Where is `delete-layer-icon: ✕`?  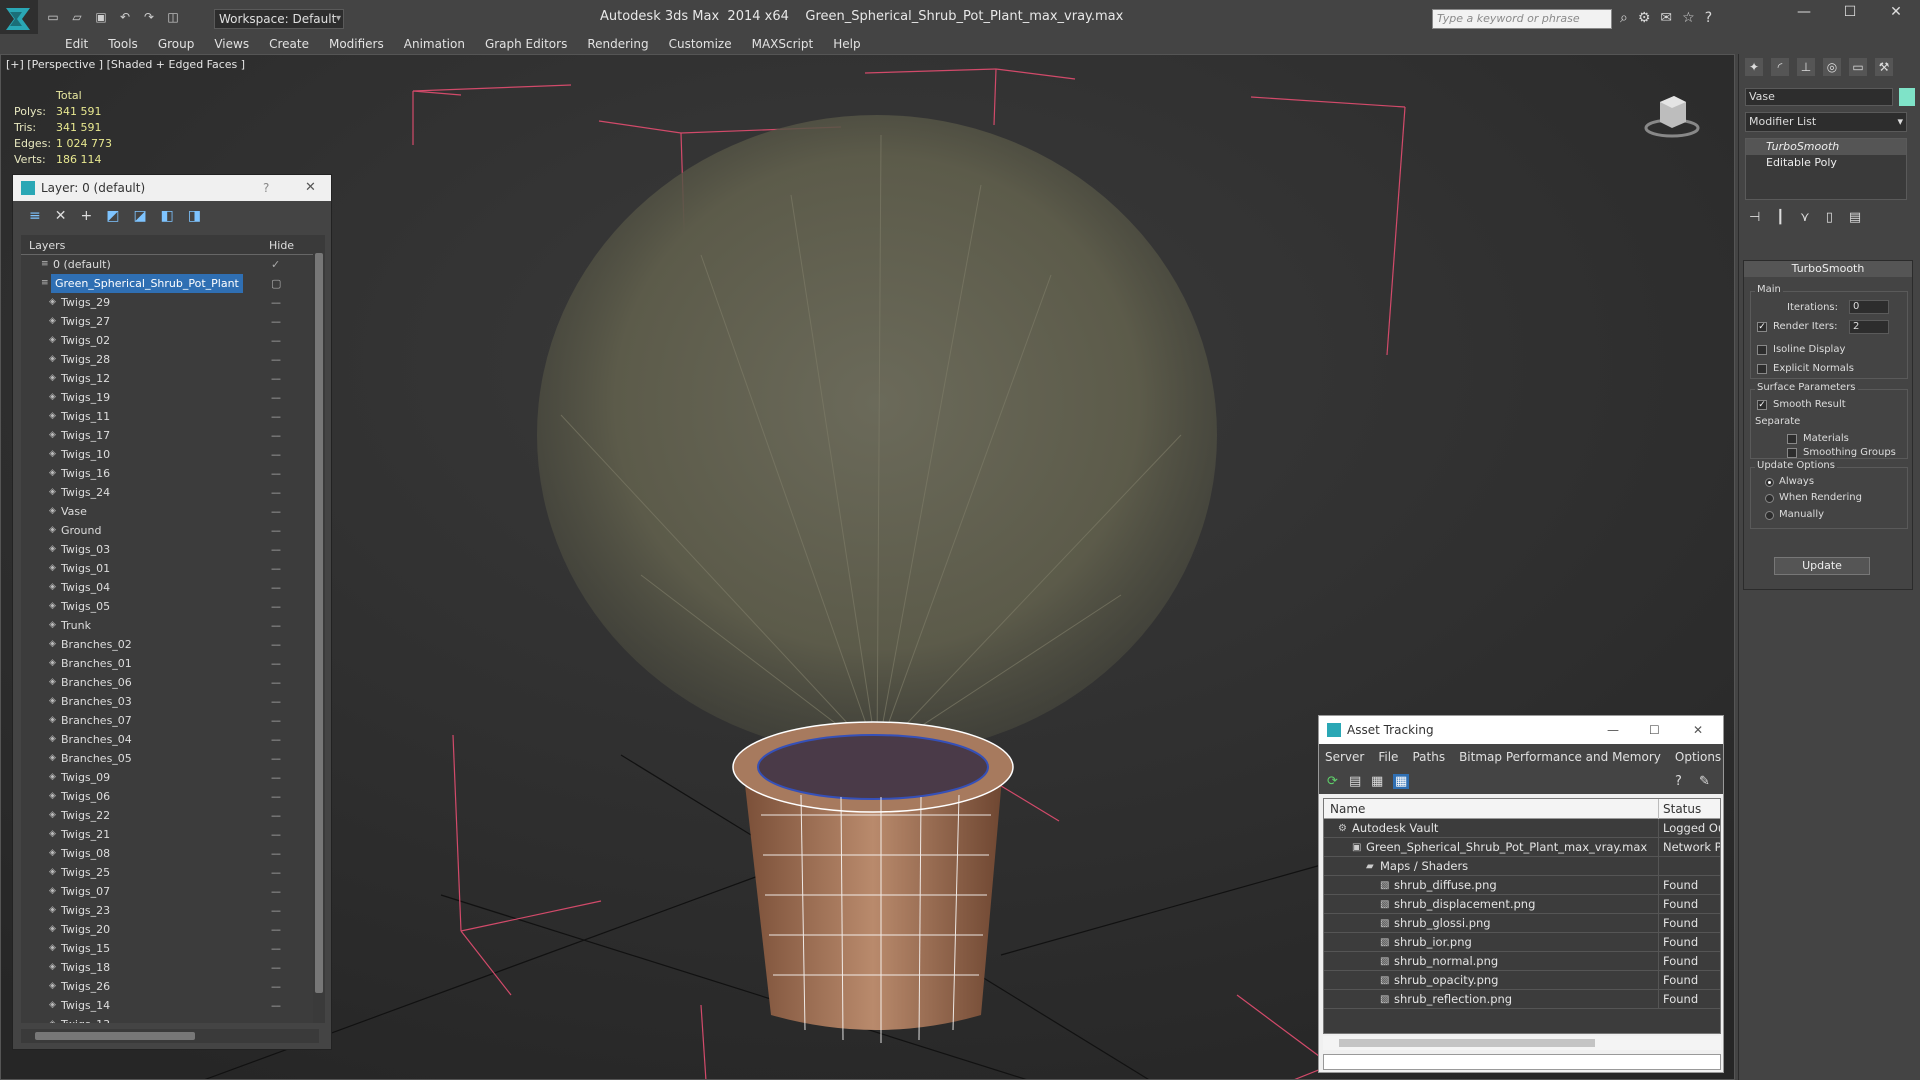
delete-layer-icon: ✕ is located at coordinates (61, 221).